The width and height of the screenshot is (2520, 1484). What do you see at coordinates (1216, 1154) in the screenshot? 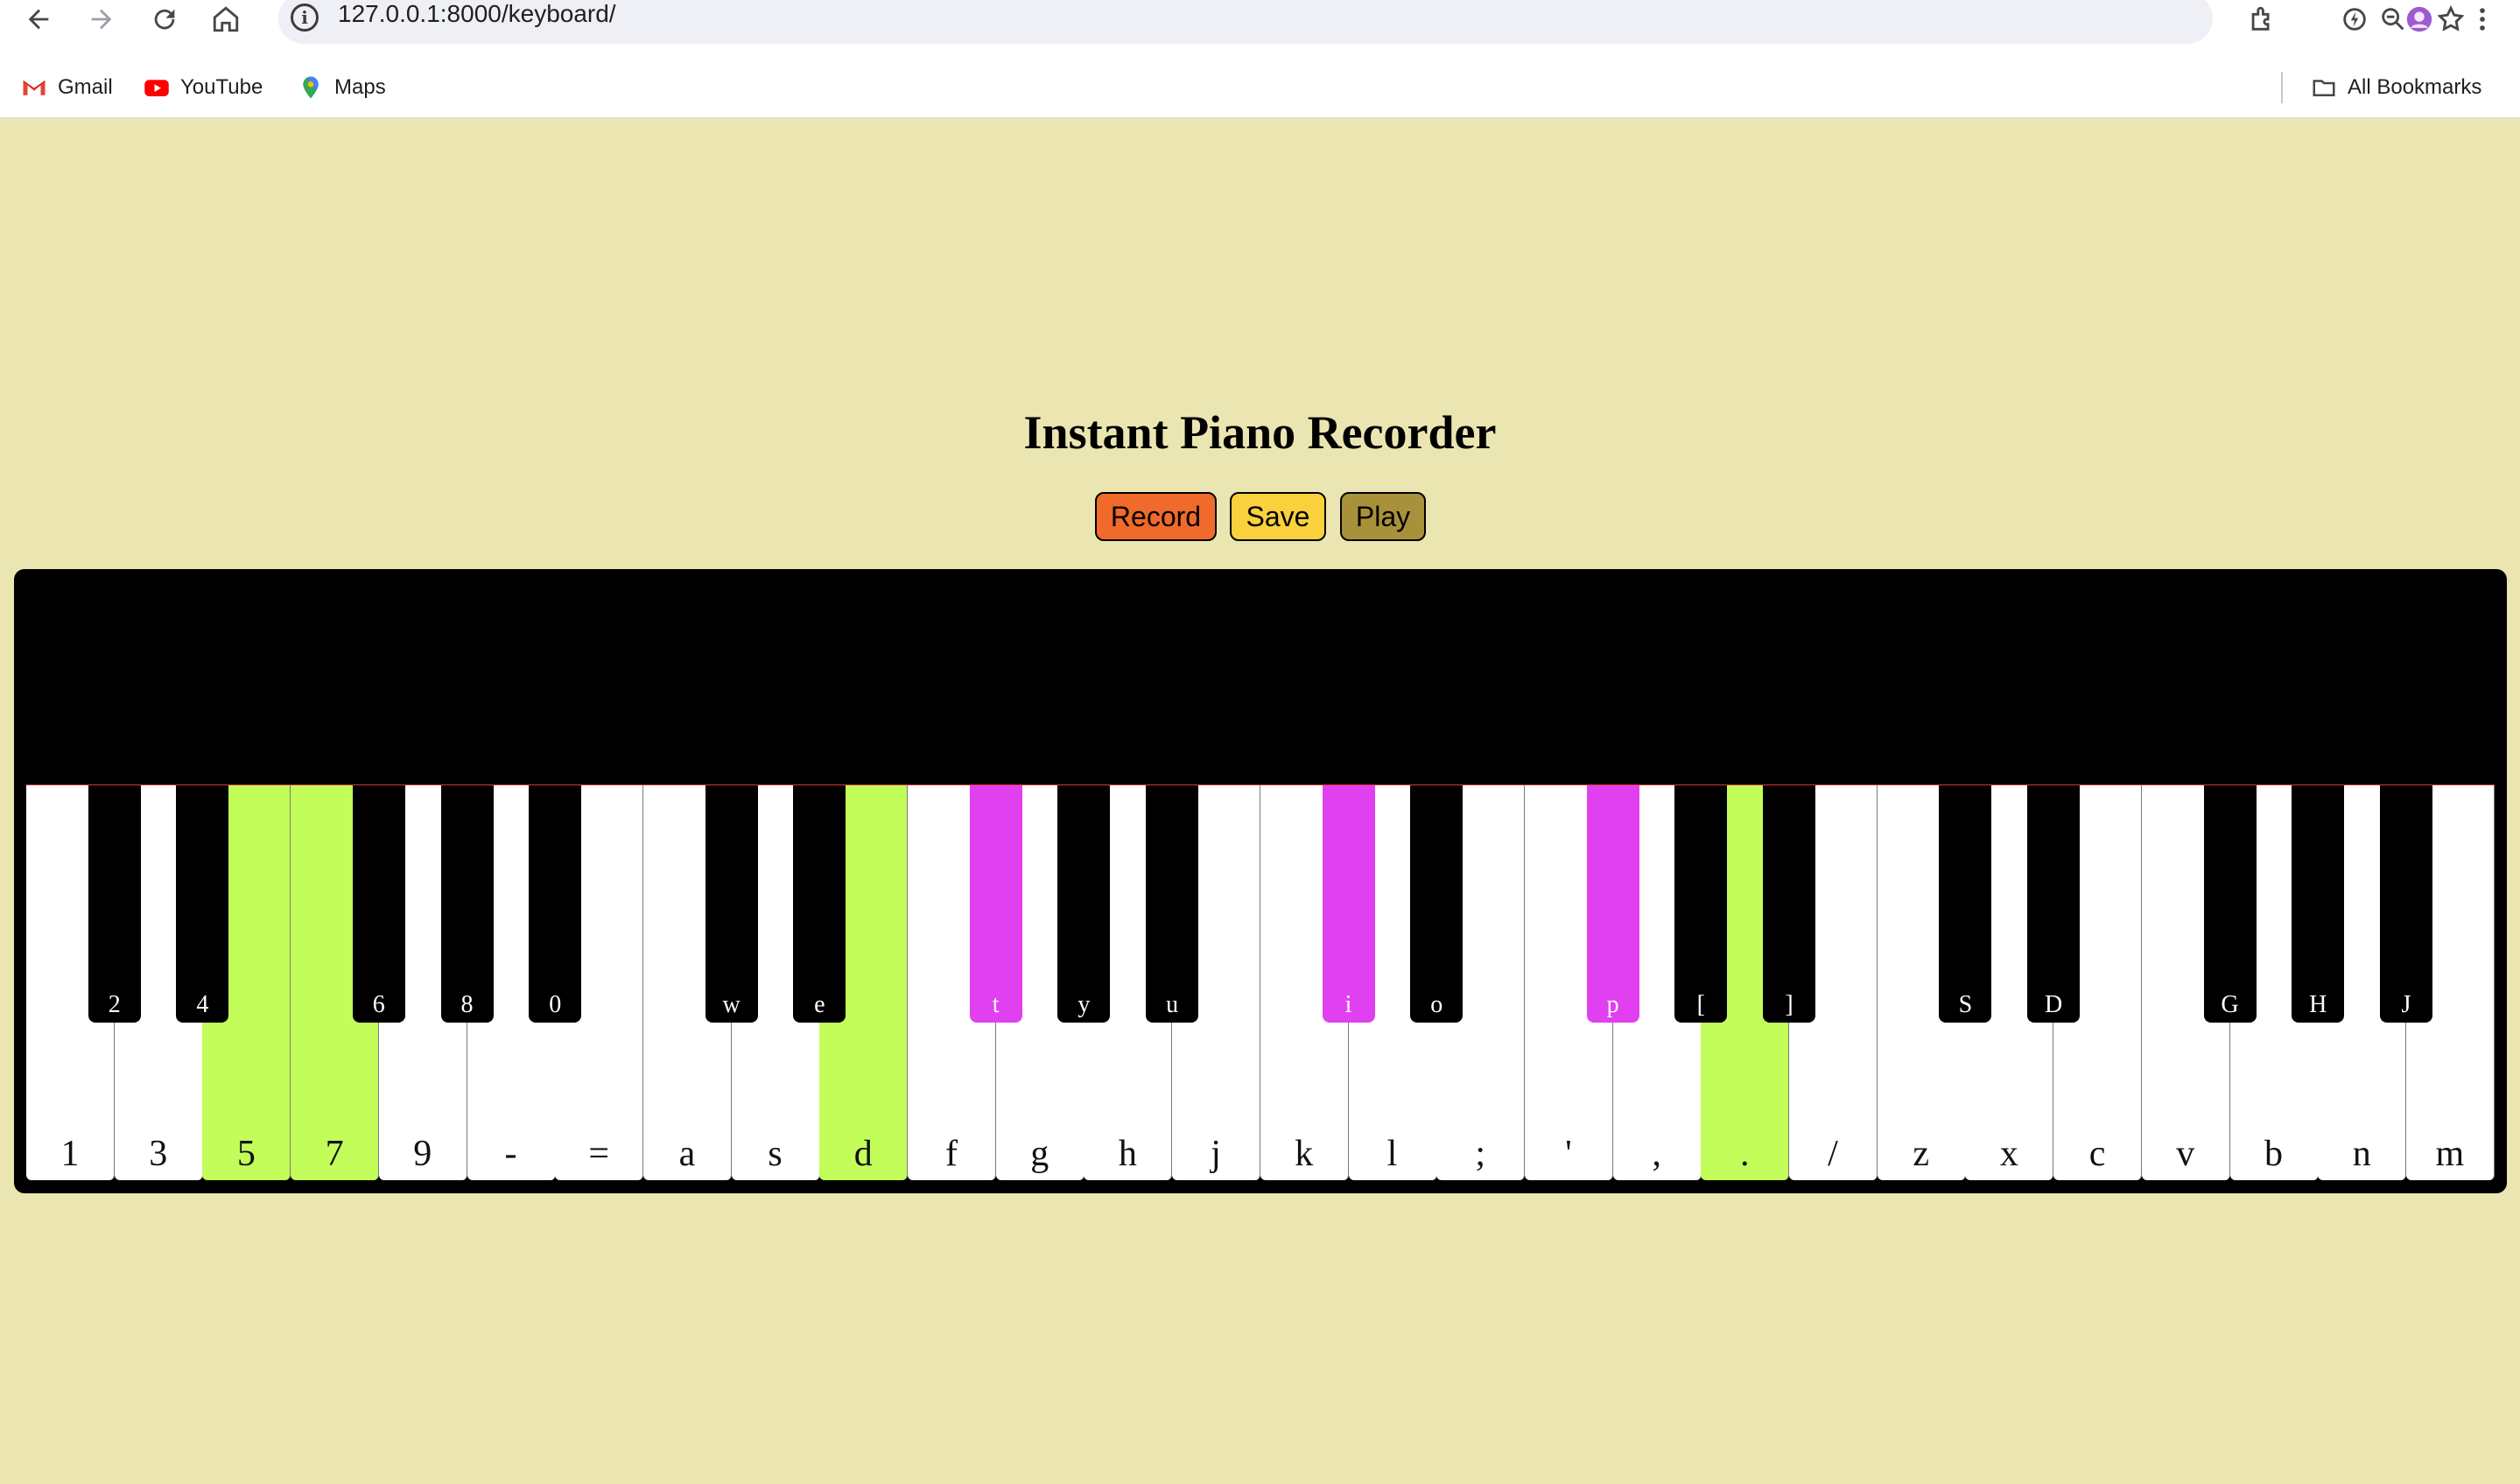
I see `white-key-label: j` at bounding box center [1216, 1154].